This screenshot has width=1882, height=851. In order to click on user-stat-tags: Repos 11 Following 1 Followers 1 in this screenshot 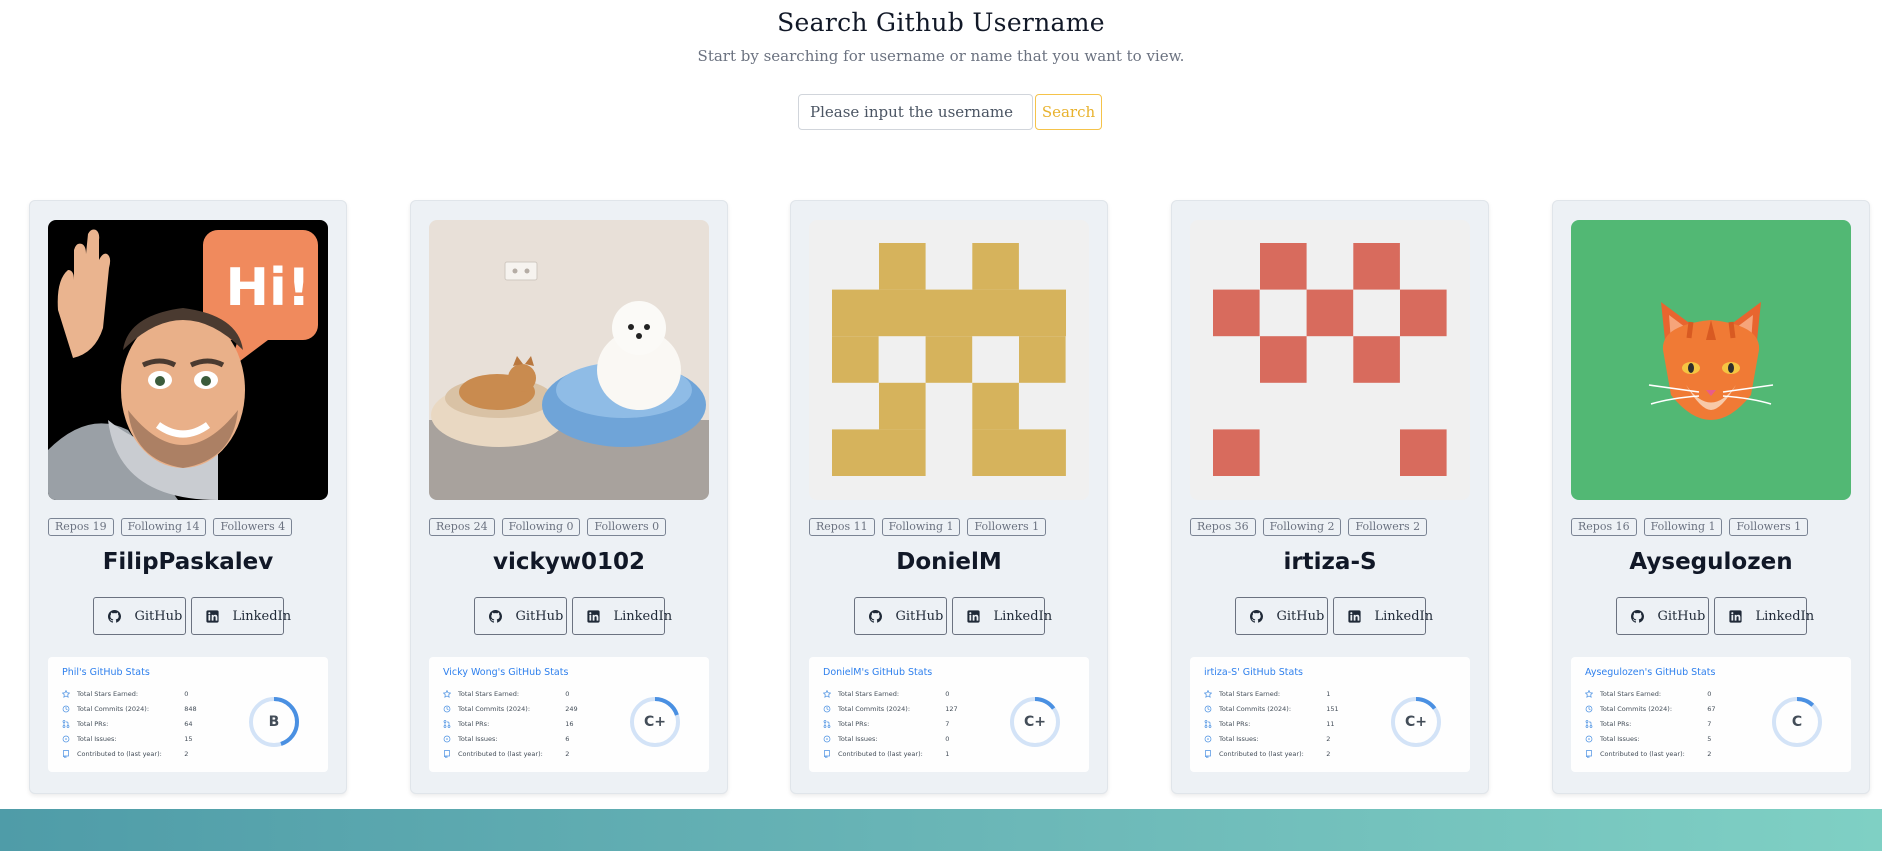, I will do `click(928, 527)`.